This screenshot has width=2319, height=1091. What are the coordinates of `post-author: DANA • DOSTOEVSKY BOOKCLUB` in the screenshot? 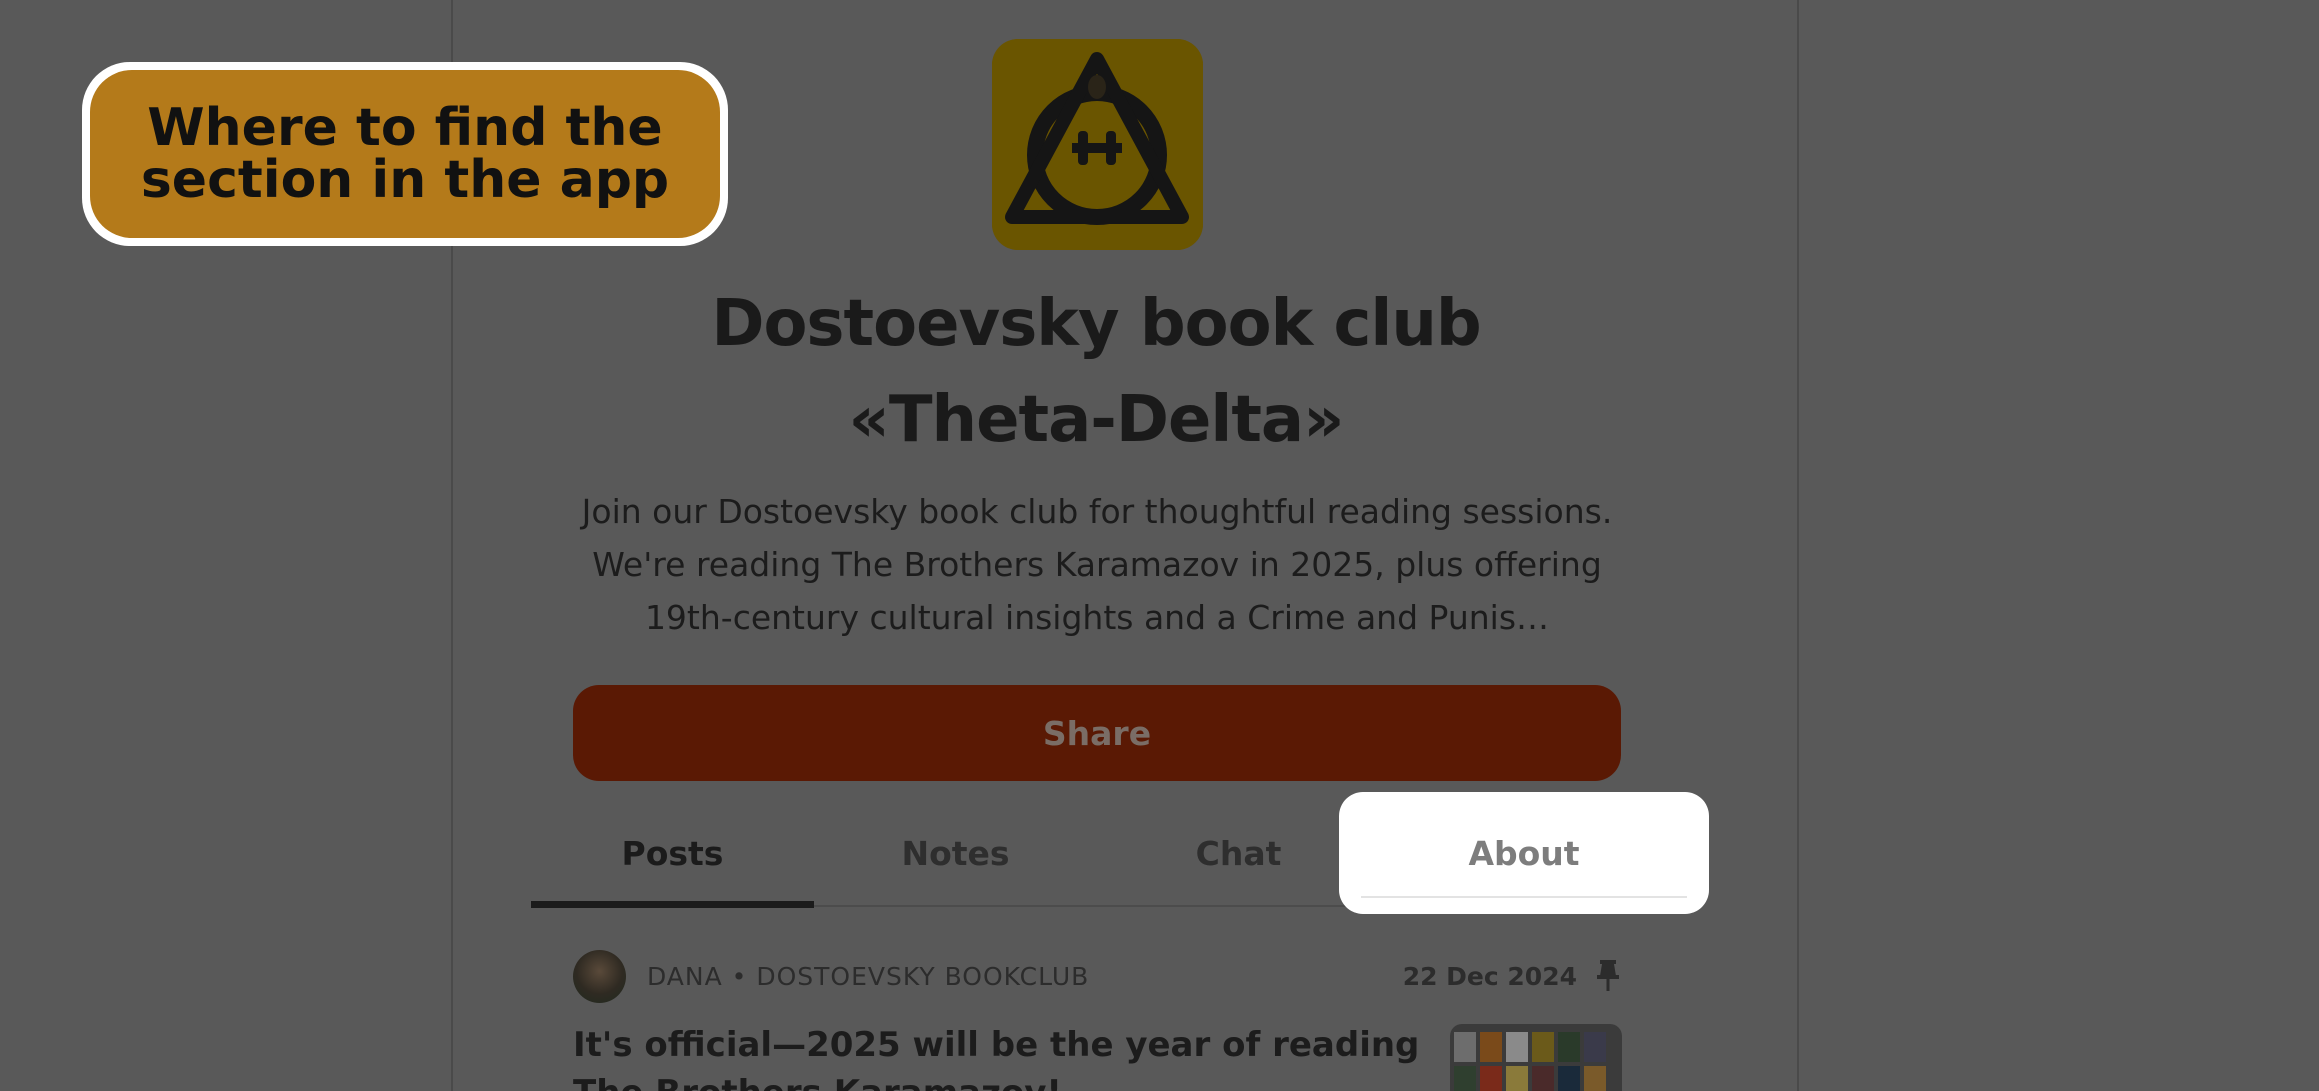 It's located at (868, 976).